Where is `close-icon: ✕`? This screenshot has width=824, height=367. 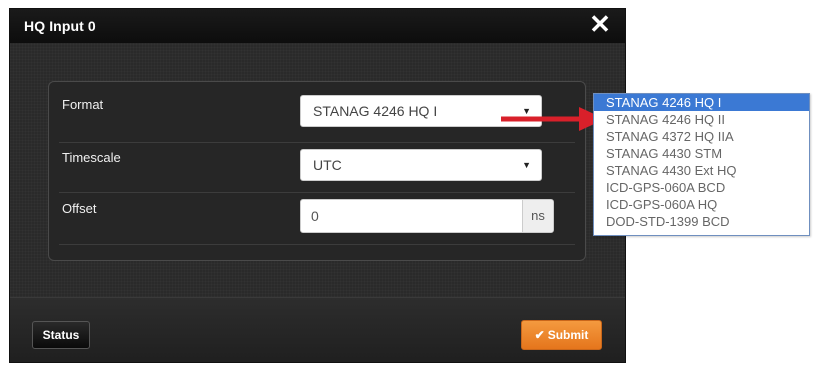
close-icon: ✕ is located at coordinates (600, 24).